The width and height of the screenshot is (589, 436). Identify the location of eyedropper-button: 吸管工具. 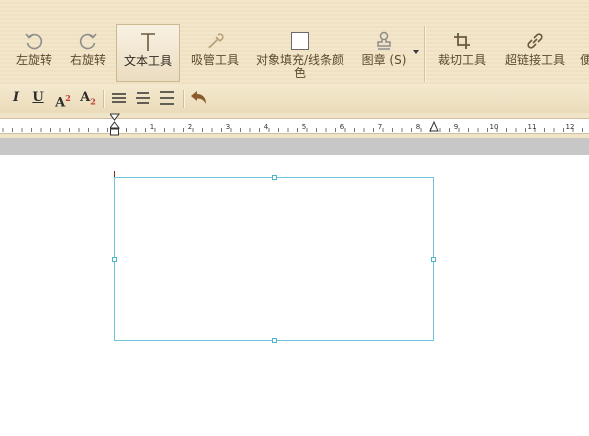
(215, 53).